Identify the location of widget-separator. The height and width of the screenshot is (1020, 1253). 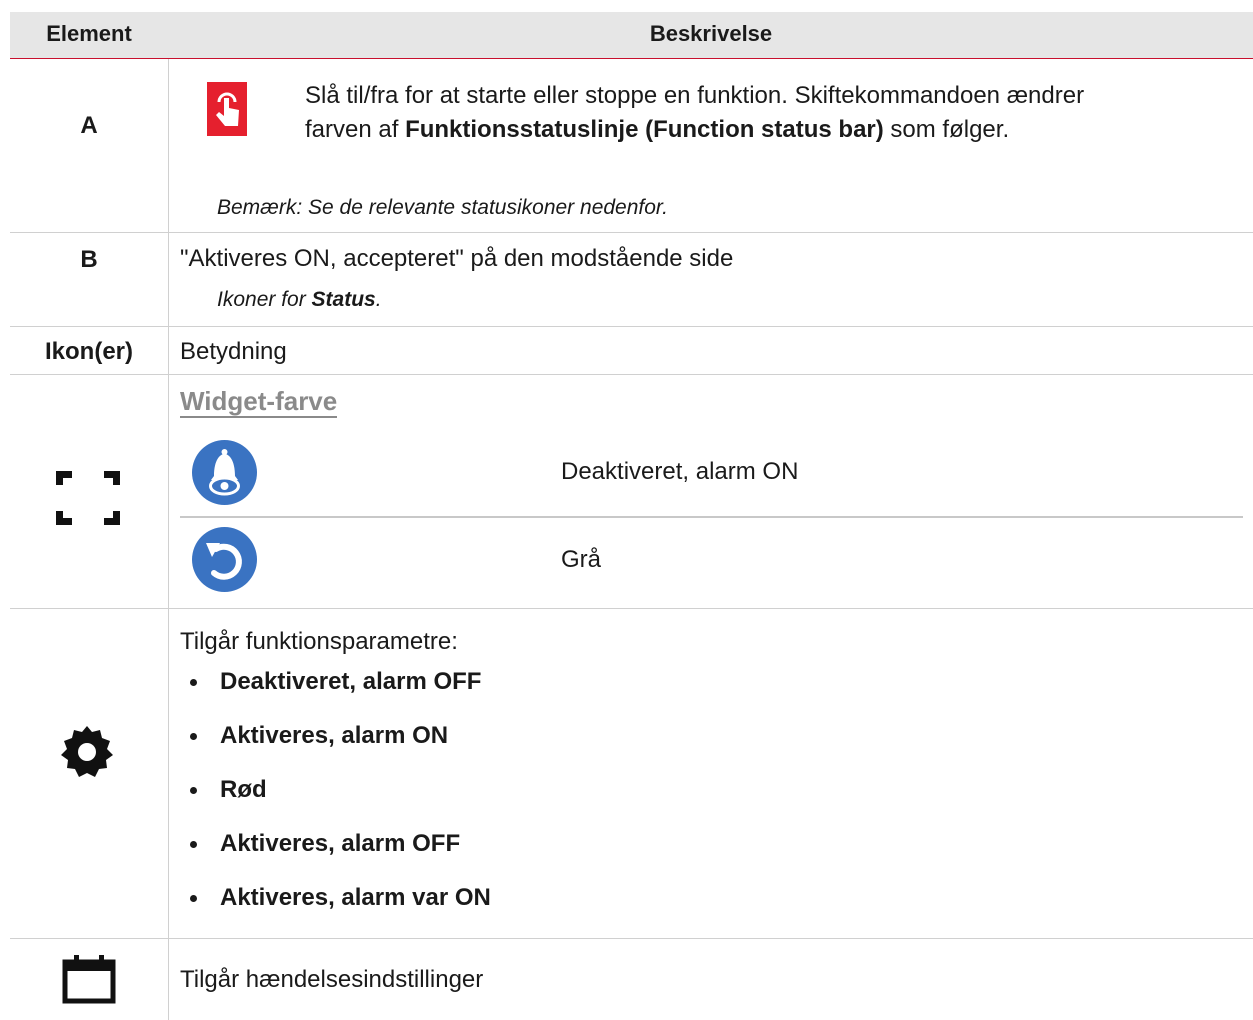
(711, 517).